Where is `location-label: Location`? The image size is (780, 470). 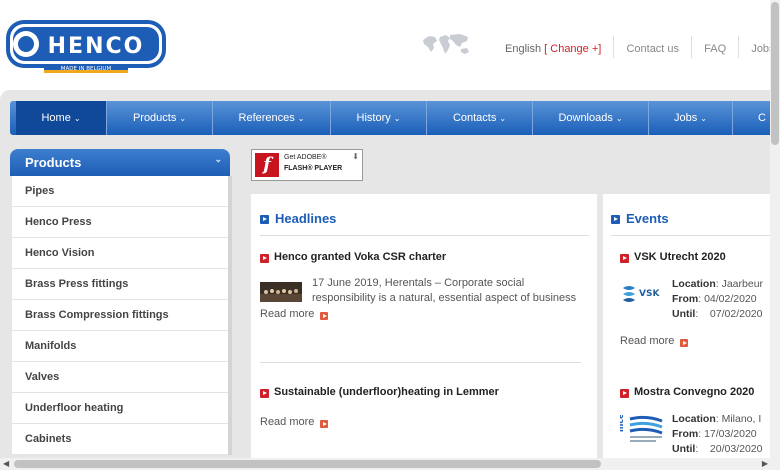
location-label: Location is located at coordinates (694, 419).